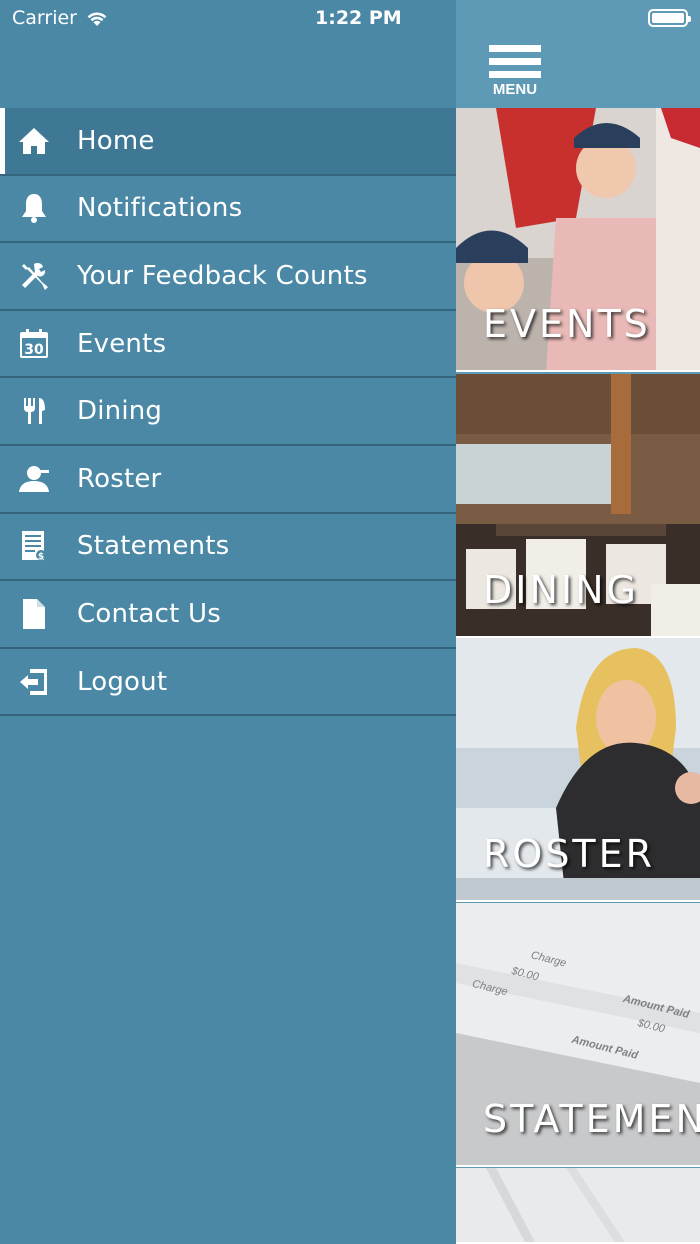 The image size is (700, 1244). I want to click on menu-item-roster: Roster, so click(228, 480).